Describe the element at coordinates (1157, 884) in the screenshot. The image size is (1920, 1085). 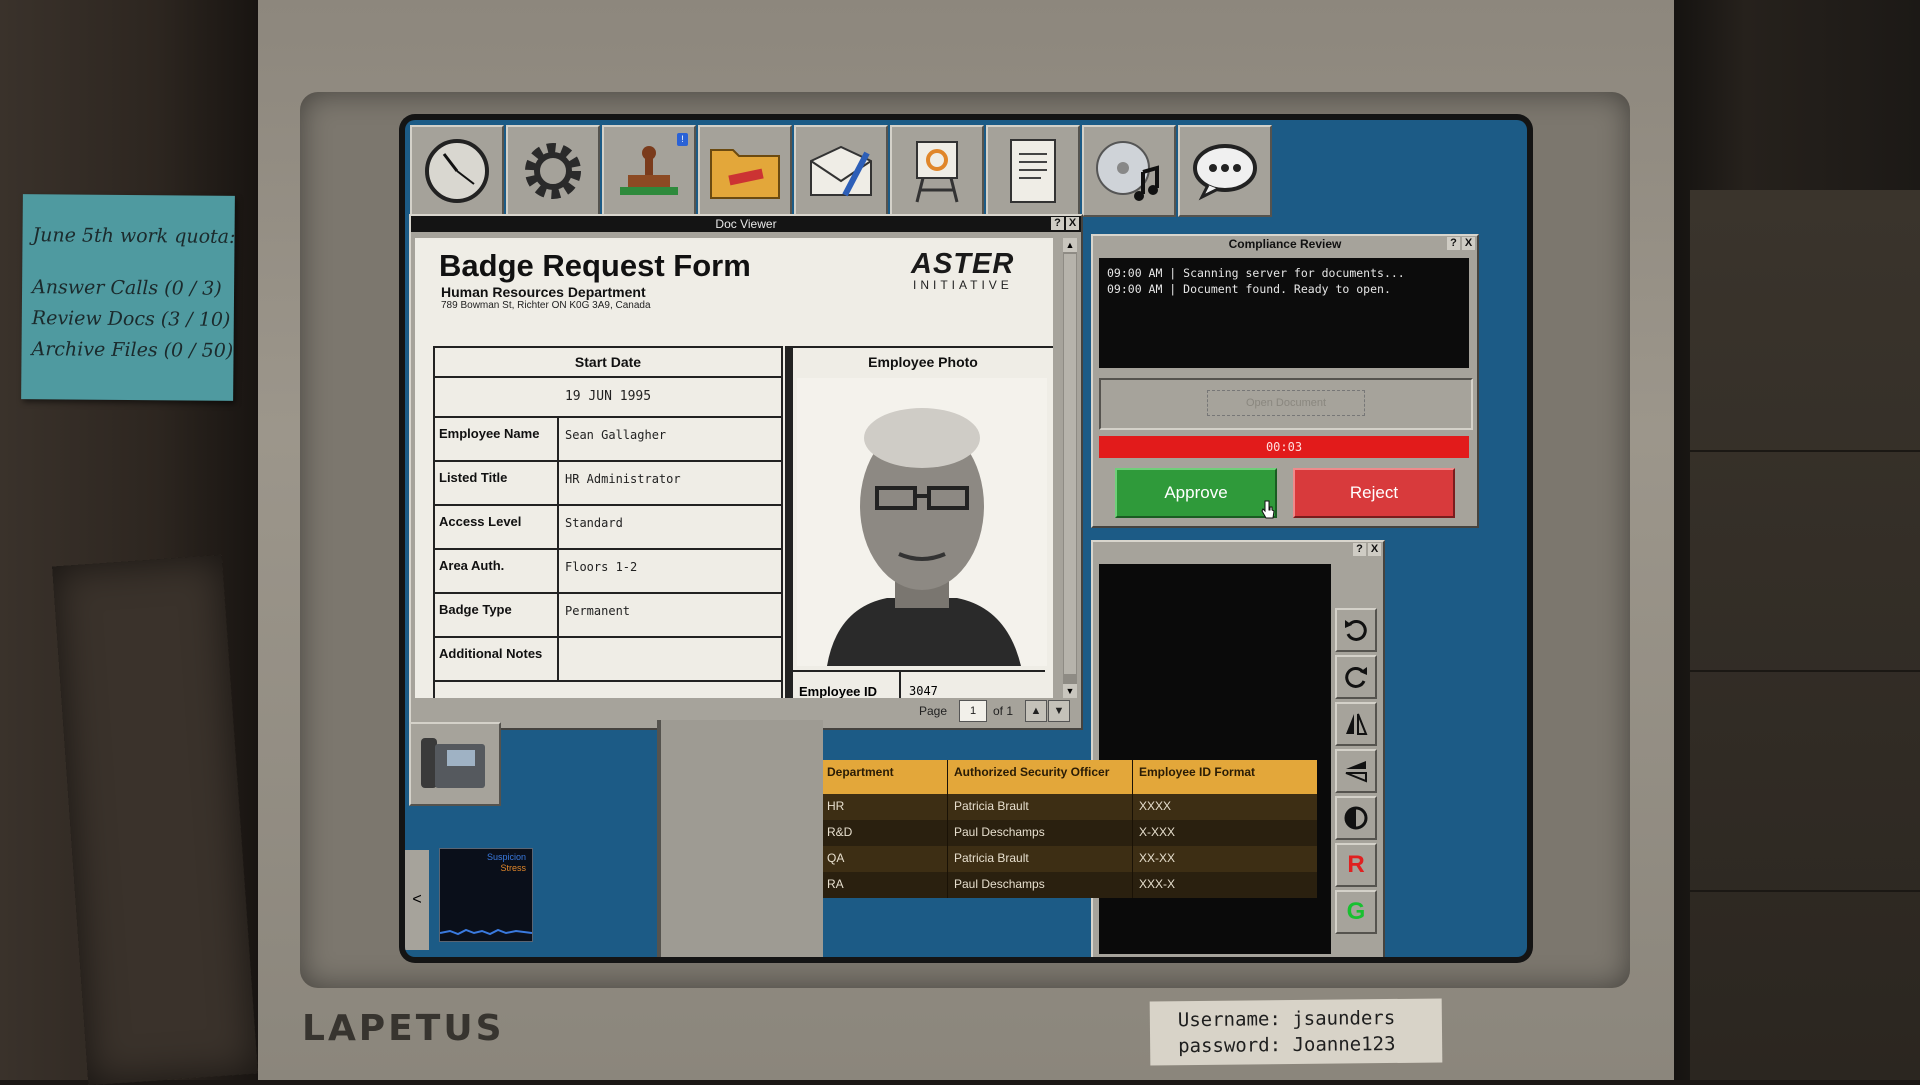
I see `table-cell: XXX-X` at that location.